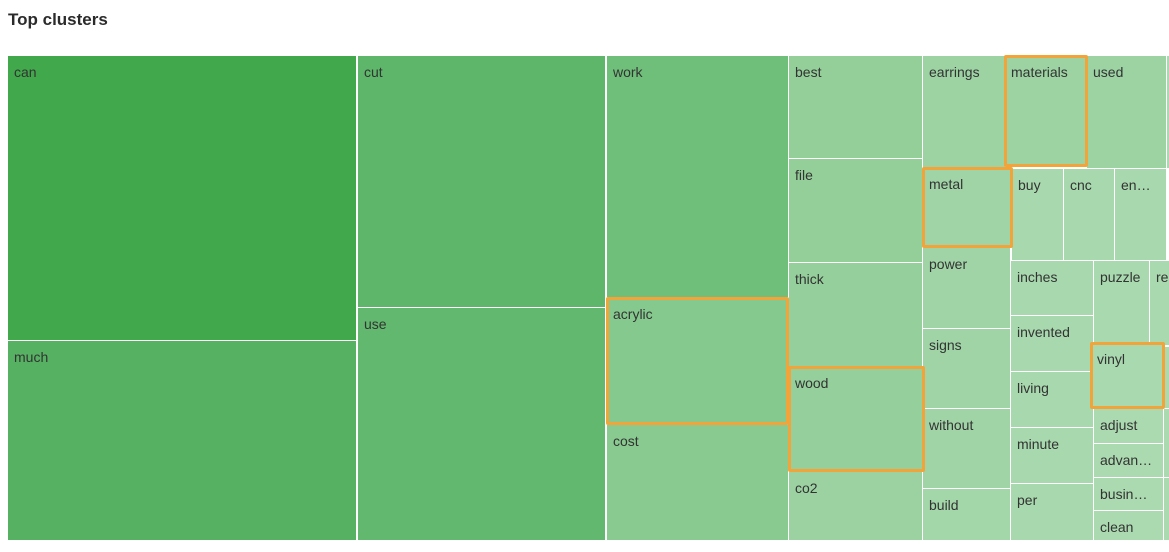  Describe the element at coordinates (373, 72) in the screenshot. I see `tile-label: cut` at that location.